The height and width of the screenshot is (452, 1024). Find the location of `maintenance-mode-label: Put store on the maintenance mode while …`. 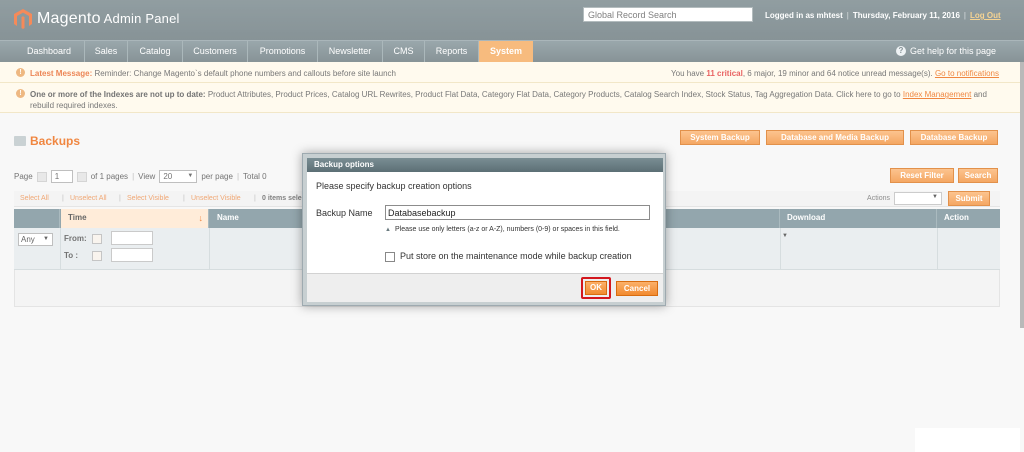

maintenance-mode-label: Put store on the maintenance mode while … is located at coordinates (516, 256).